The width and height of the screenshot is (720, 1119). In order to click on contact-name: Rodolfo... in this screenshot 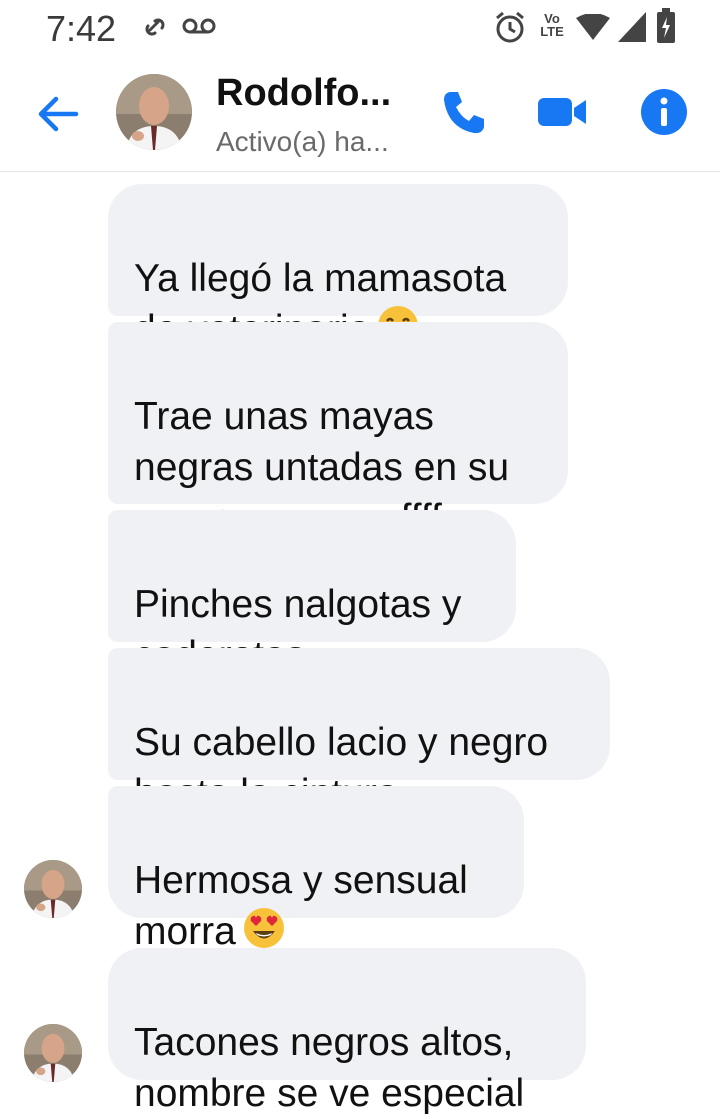, I will do `click(303, 93)`.